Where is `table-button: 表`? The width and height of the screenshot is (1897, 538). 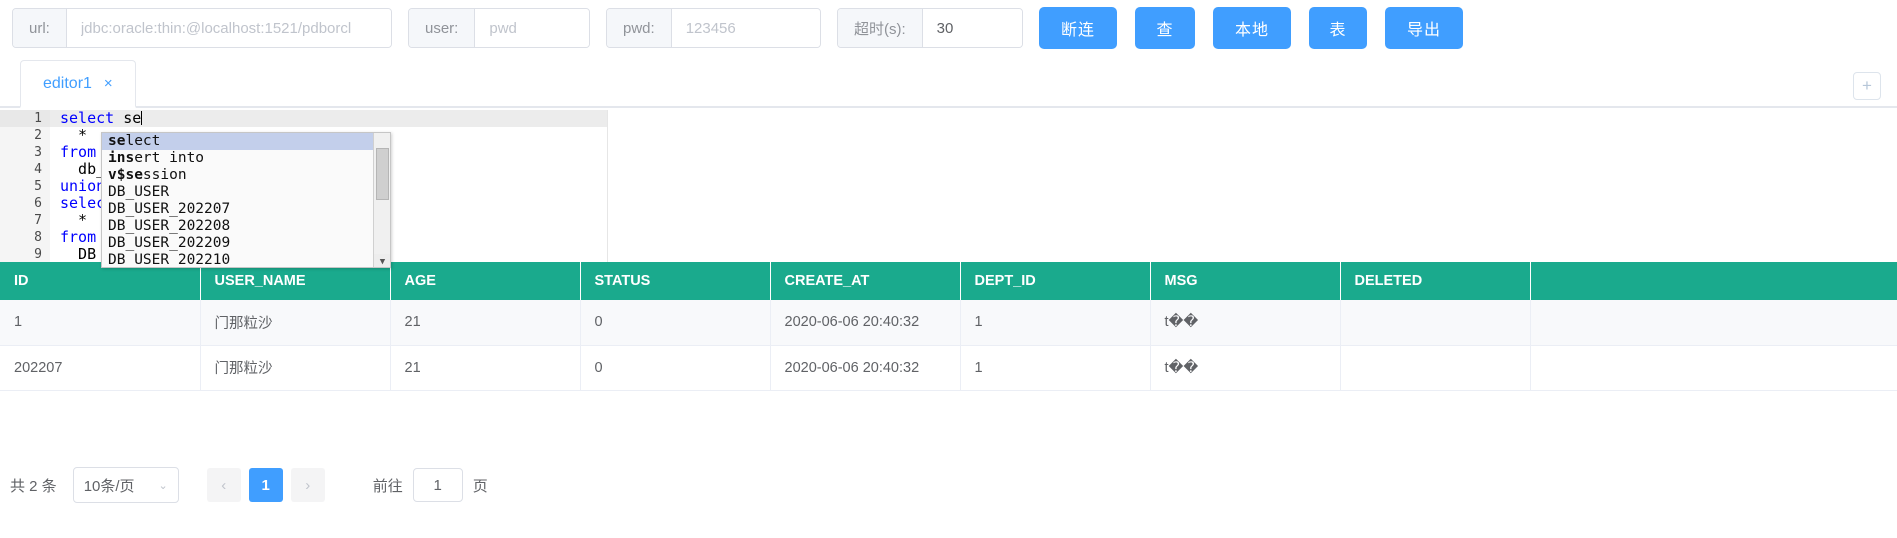 table-button: 表 is located at coordinates (1338, 28).